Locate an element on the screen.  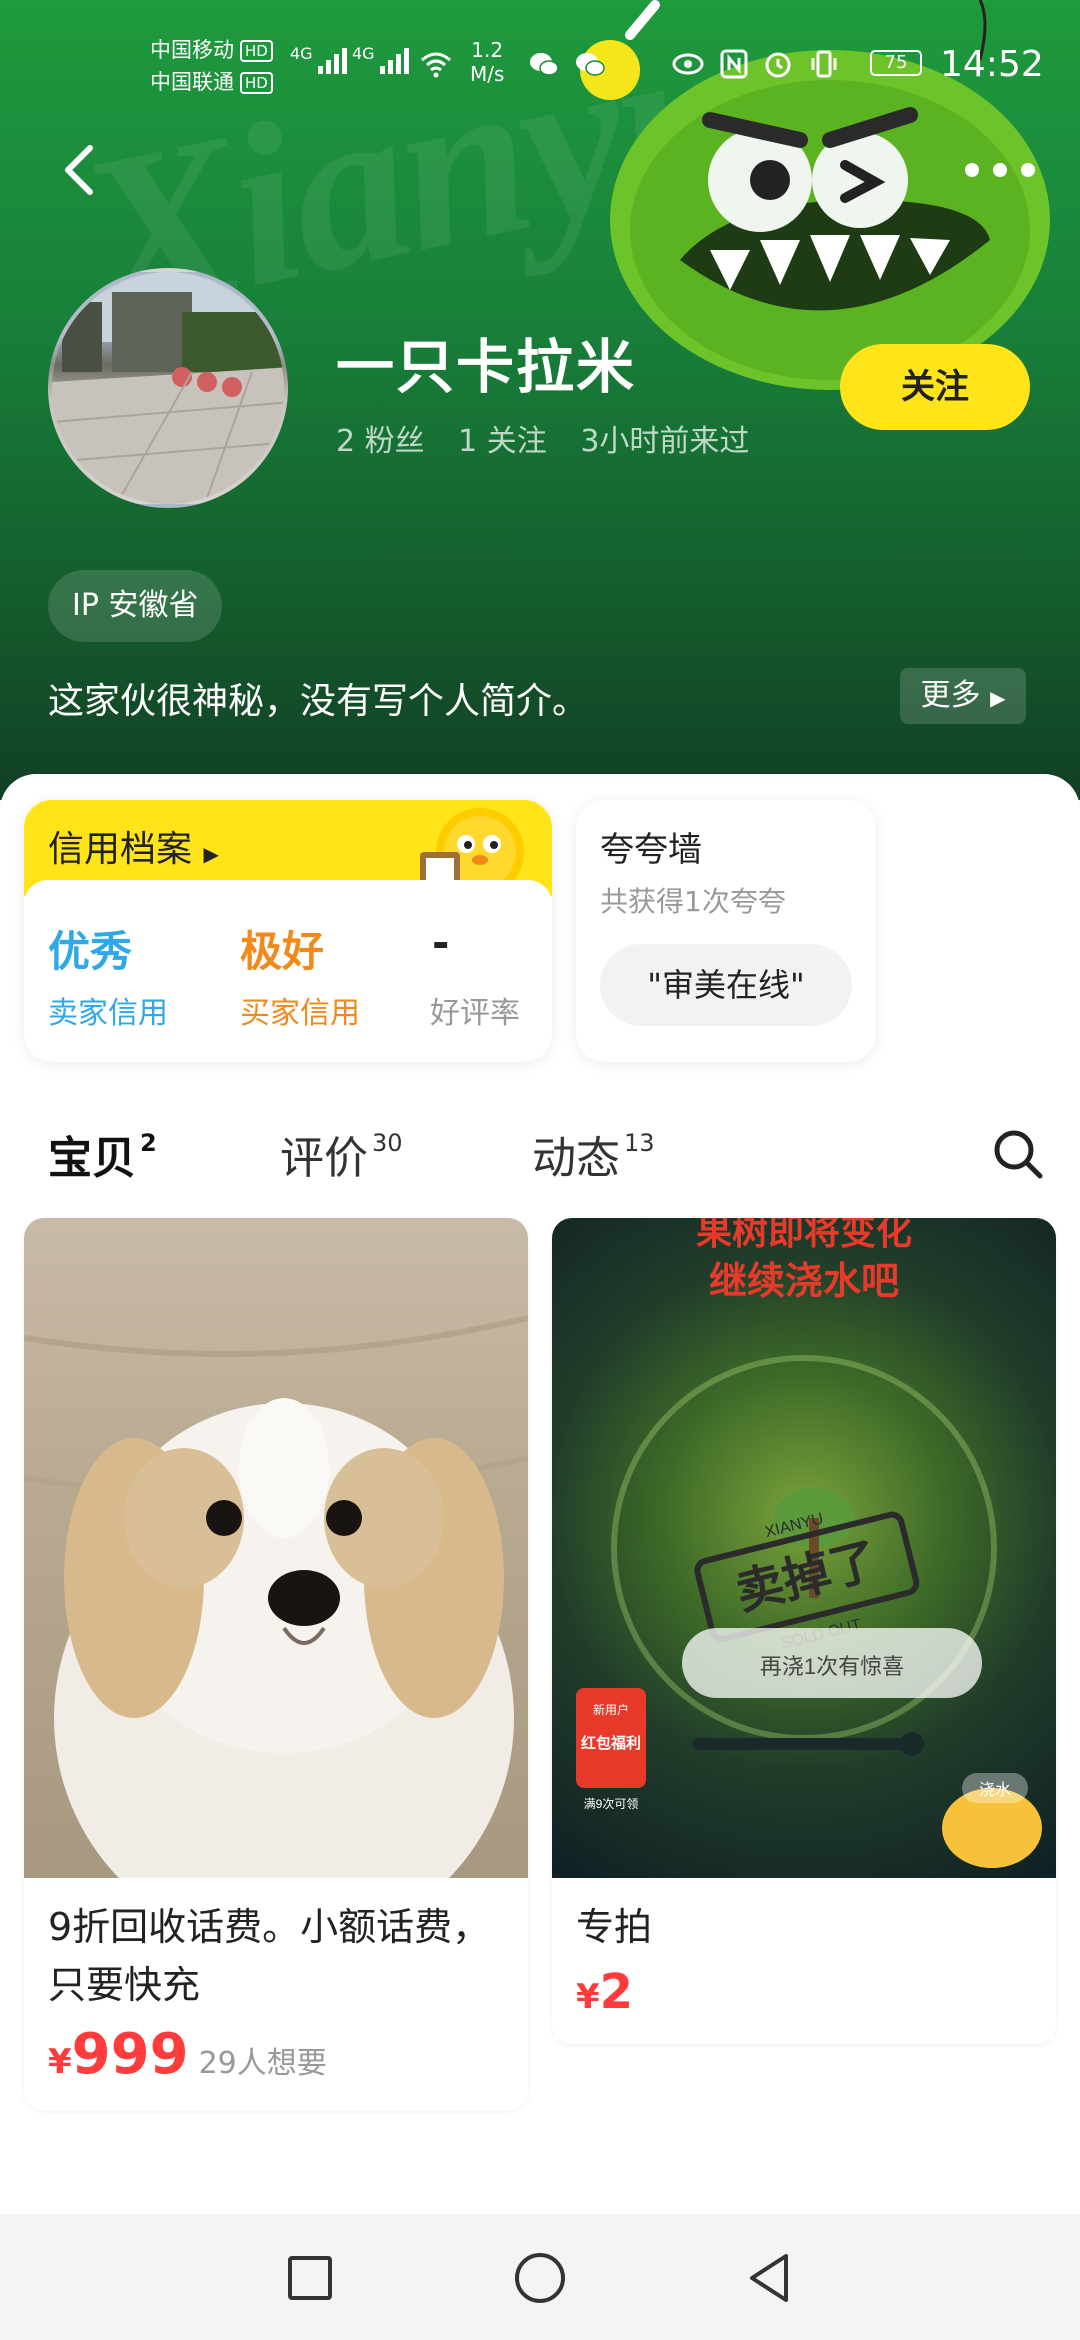
recent-apps-square-icon is located at coordinates (310, 2278).